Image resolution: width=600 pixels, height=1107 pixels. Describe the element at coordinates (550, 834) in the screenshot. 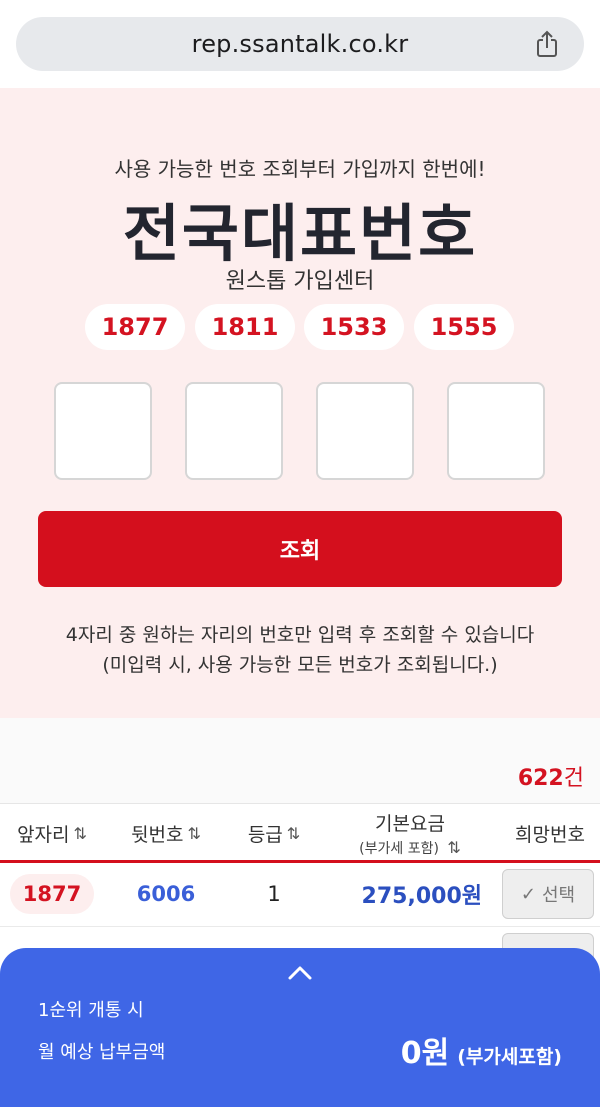

I see `column-header-desired: 희망번호` at that location.